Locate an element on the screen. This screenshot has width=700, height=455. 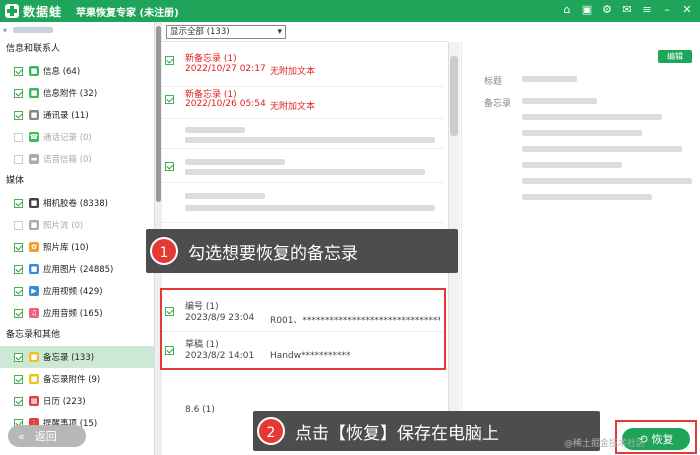
device-row: ▾ is located at coordinates (77, 30).